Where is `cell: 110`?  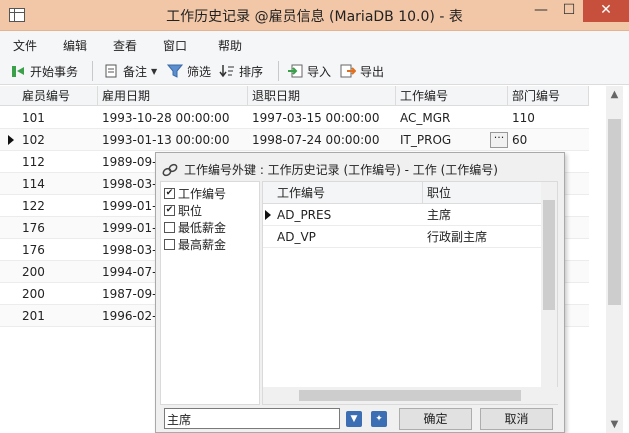
cell: 110 is located at coordinates (548, 118).